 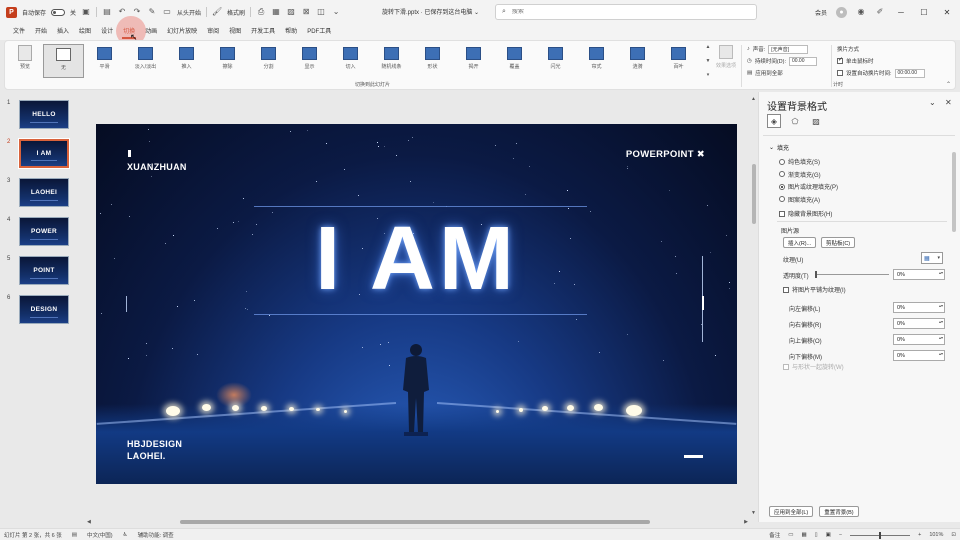 What do you see at coordinates (774, 121) in the screenshot?
I see `fill-bucket-icon: ◈` at bounding box center [774, 121].